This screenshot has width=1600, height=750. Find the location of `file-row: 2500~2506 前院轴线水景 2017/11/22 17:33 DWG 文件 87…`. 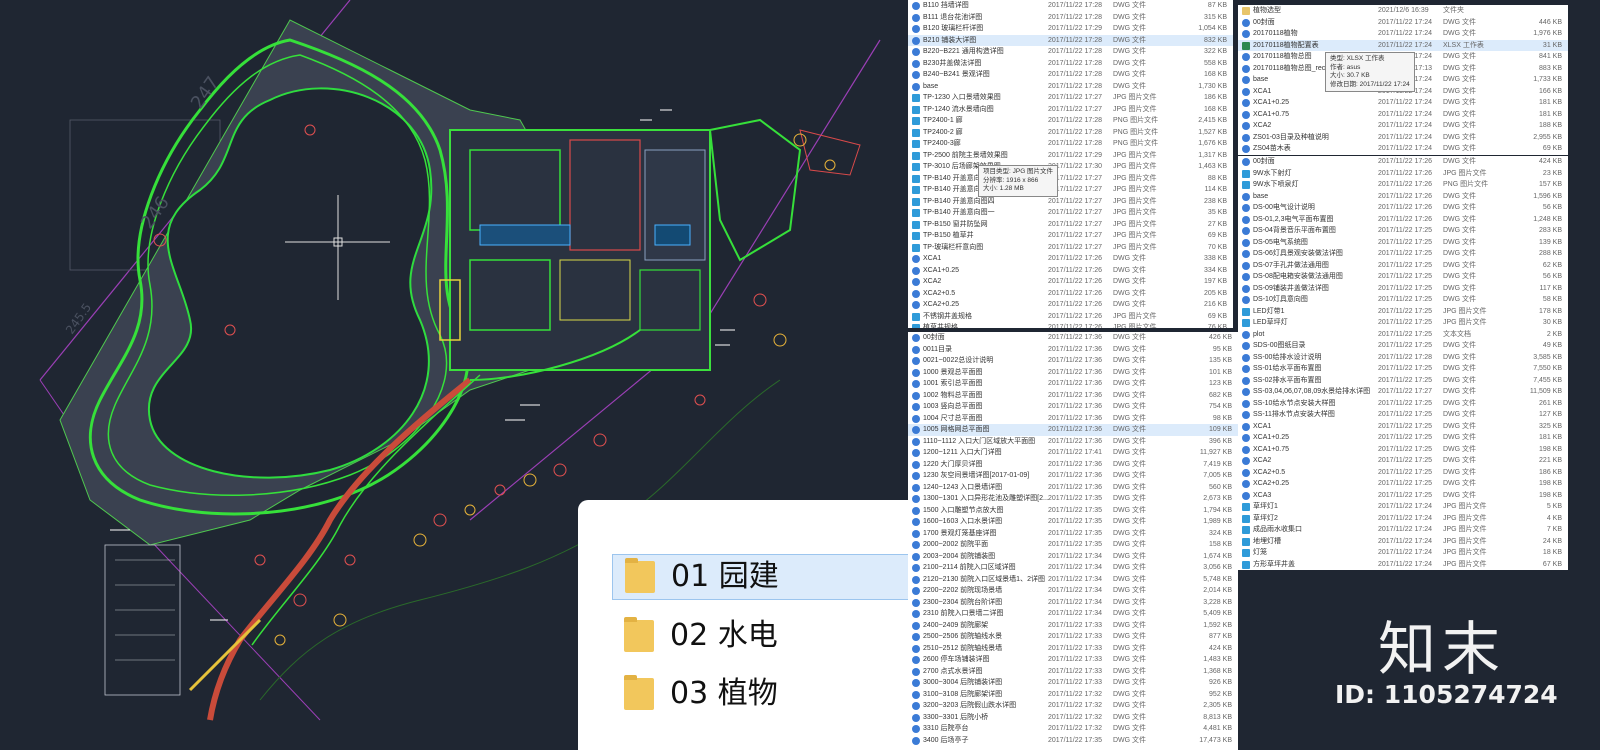

file-row: 2500~2506 前院轴线水景 2017/11/22 17:33 DWG 文件 87… is located at coordinates (1073, 637).